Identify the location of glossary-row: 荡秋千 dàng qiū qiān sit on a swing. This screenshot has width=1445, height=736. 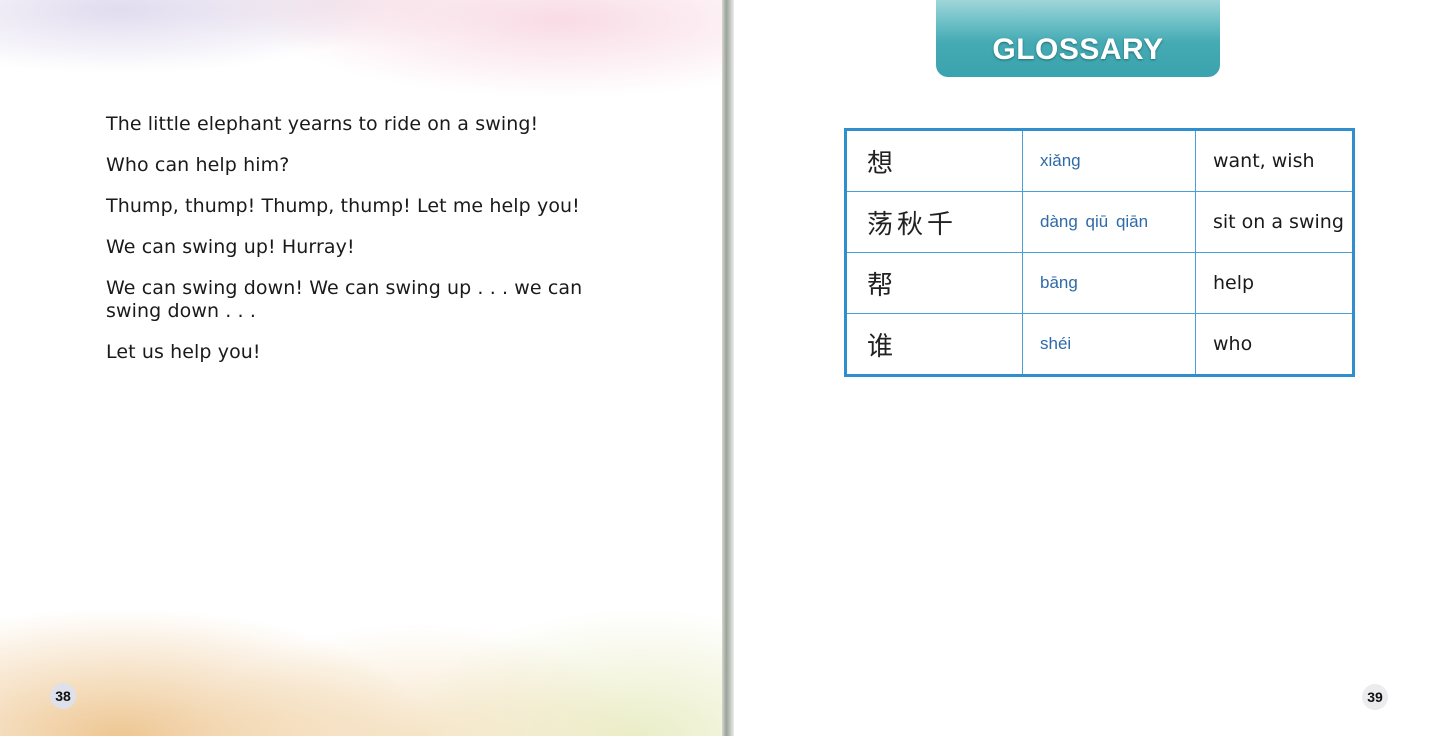
(1099, 222).